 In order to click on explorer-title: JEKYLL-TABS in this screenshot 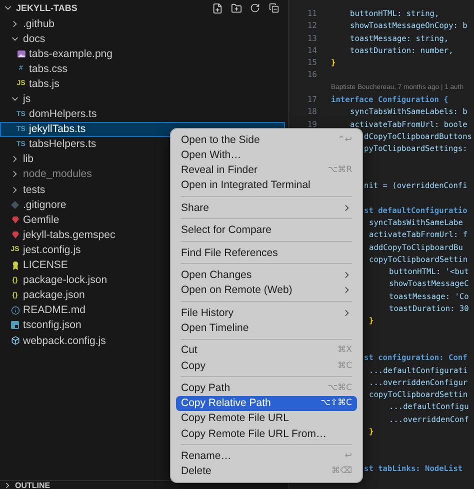, I will do `click(47, 8)`.